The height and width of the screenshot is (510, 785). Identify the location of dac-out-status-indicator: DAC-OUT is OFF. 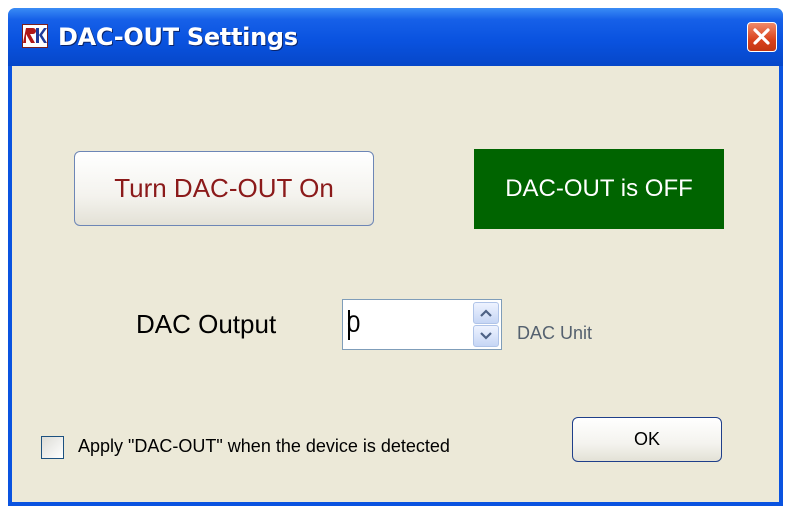
(599, 189).